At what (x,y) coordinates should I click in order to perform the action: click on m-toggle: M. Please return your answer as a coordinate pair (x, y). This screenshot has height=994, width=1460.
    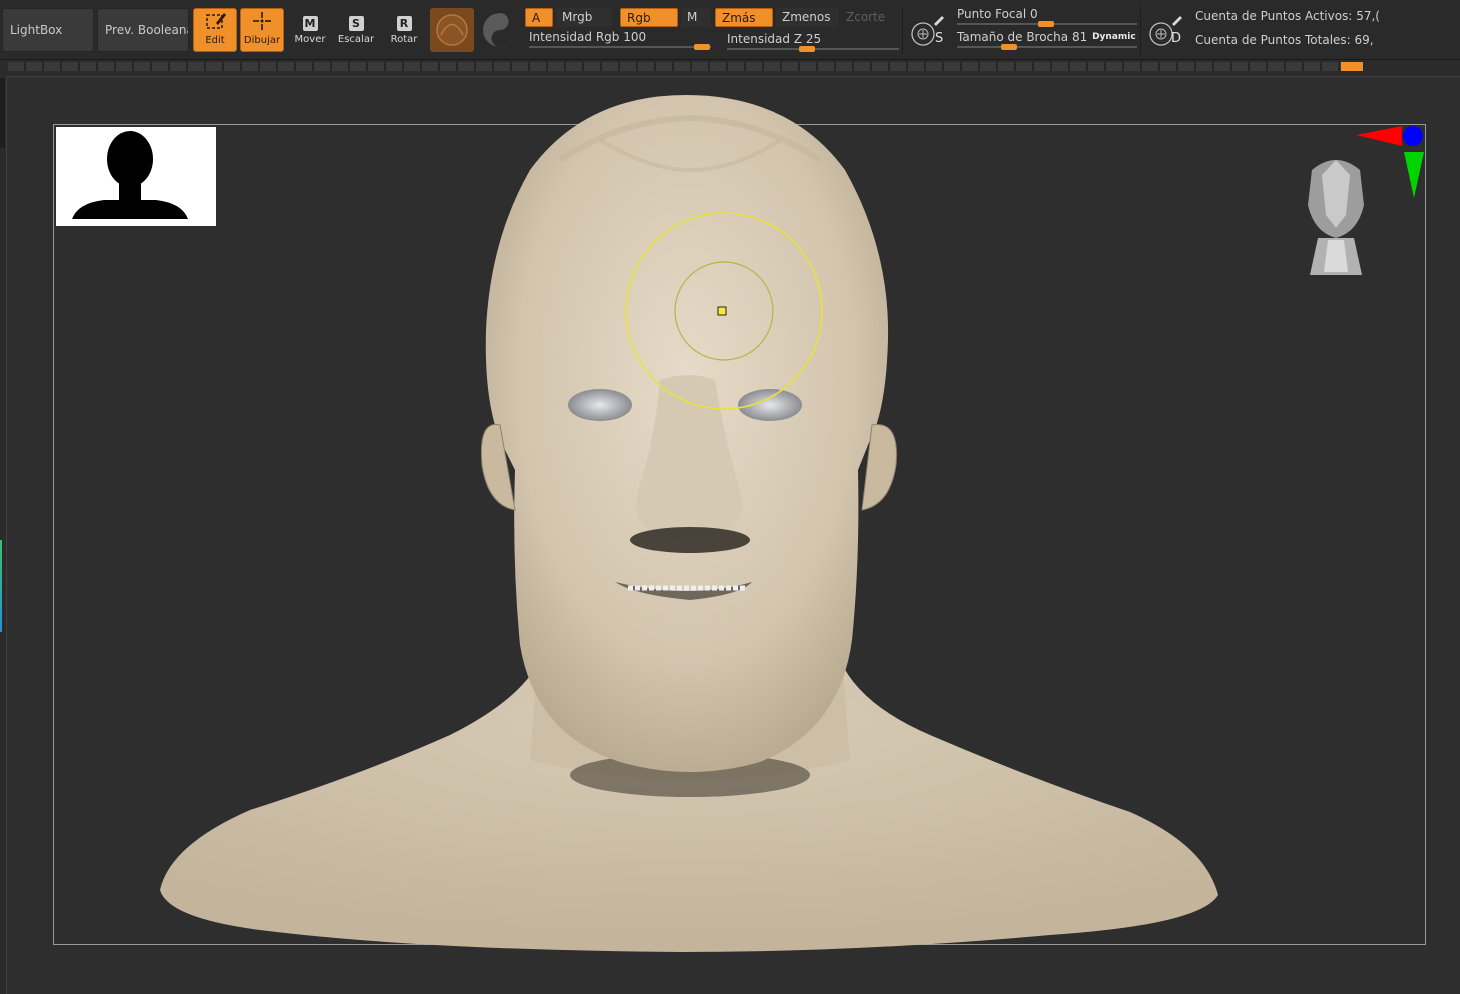
    Looking at the image, I should click on (696, 17).